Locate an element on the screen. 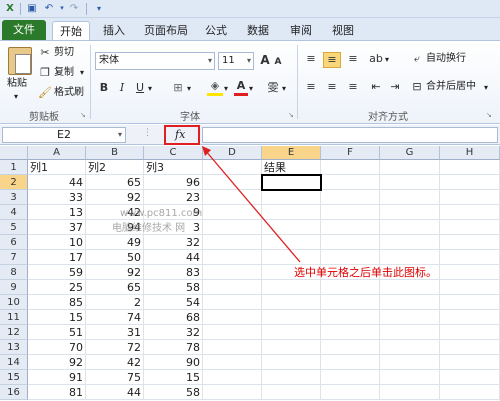 This screenshot has height=401, width=500. cell-g13 is located at coordinates (410, 347).